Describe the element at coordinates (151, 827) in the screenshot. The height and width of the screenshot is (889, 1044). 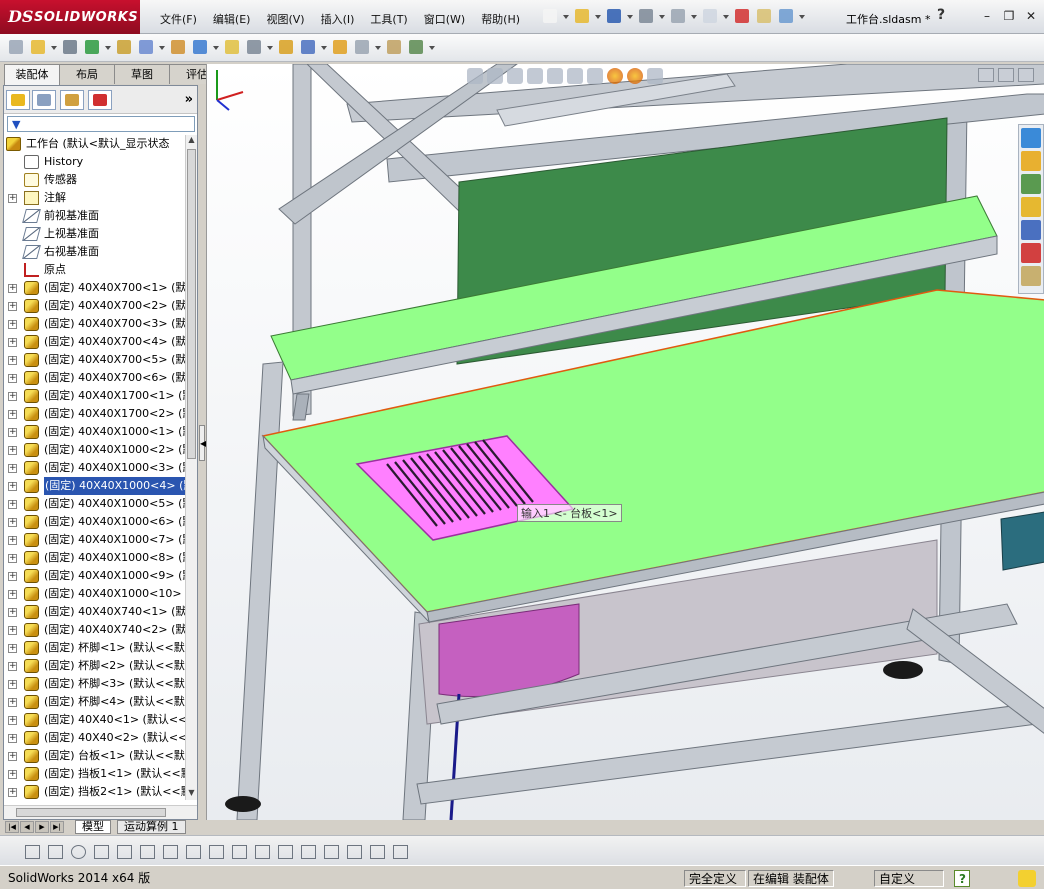
I see `tab-motion-study: 运动算例 1` at that location.